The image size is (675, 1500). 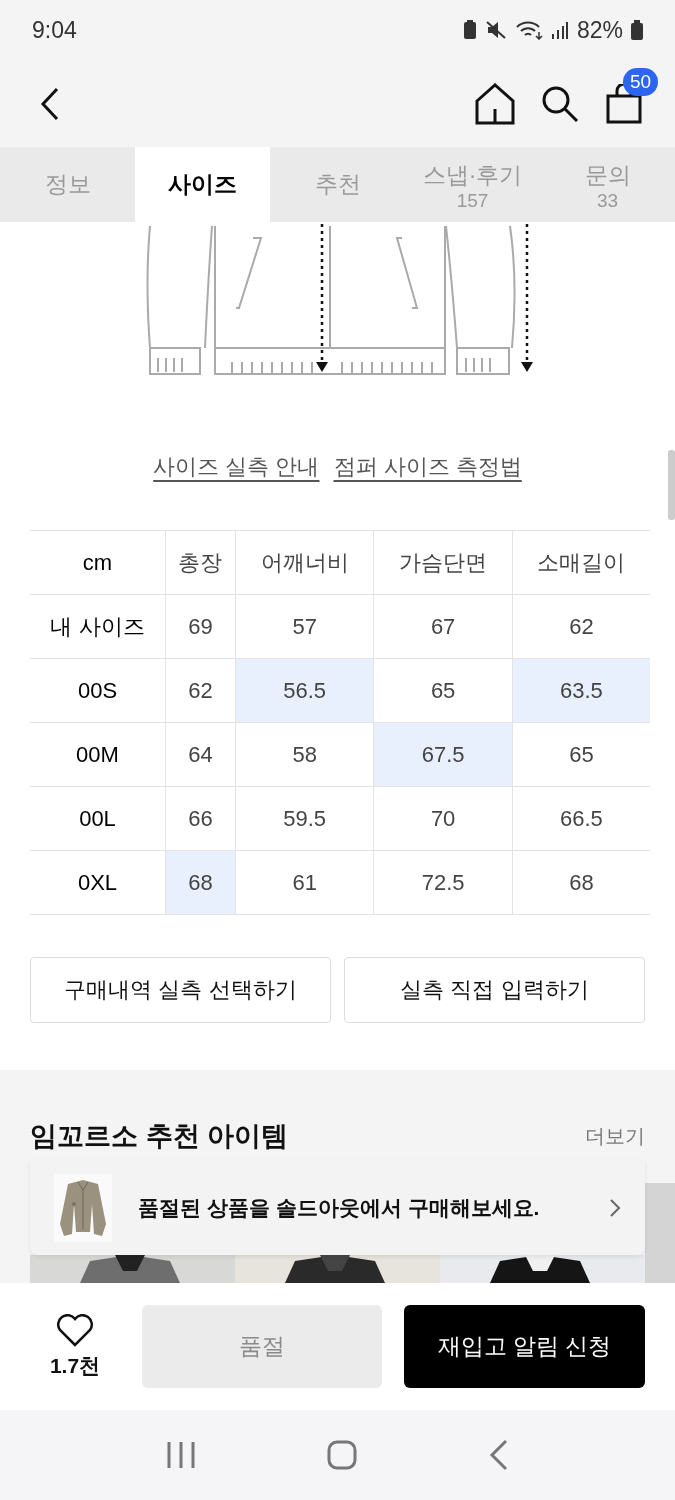 I want to click on table-cell: 72.5, so click(x=443, y=882).